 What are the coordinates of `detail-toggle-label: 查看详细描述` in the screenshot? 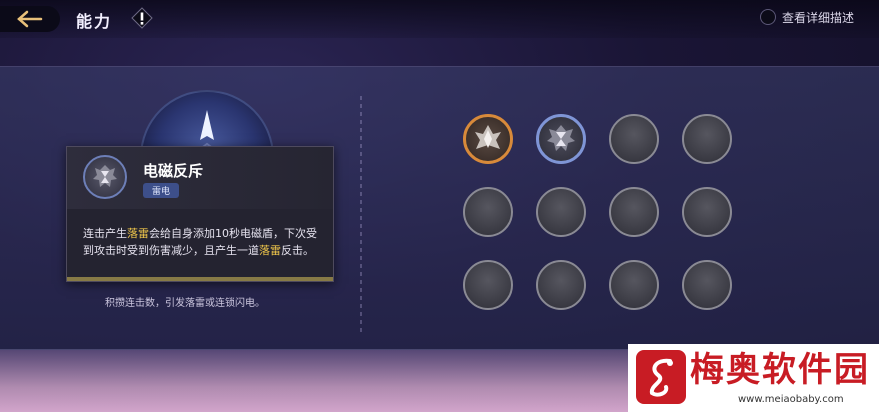 It's located at (818, 17).